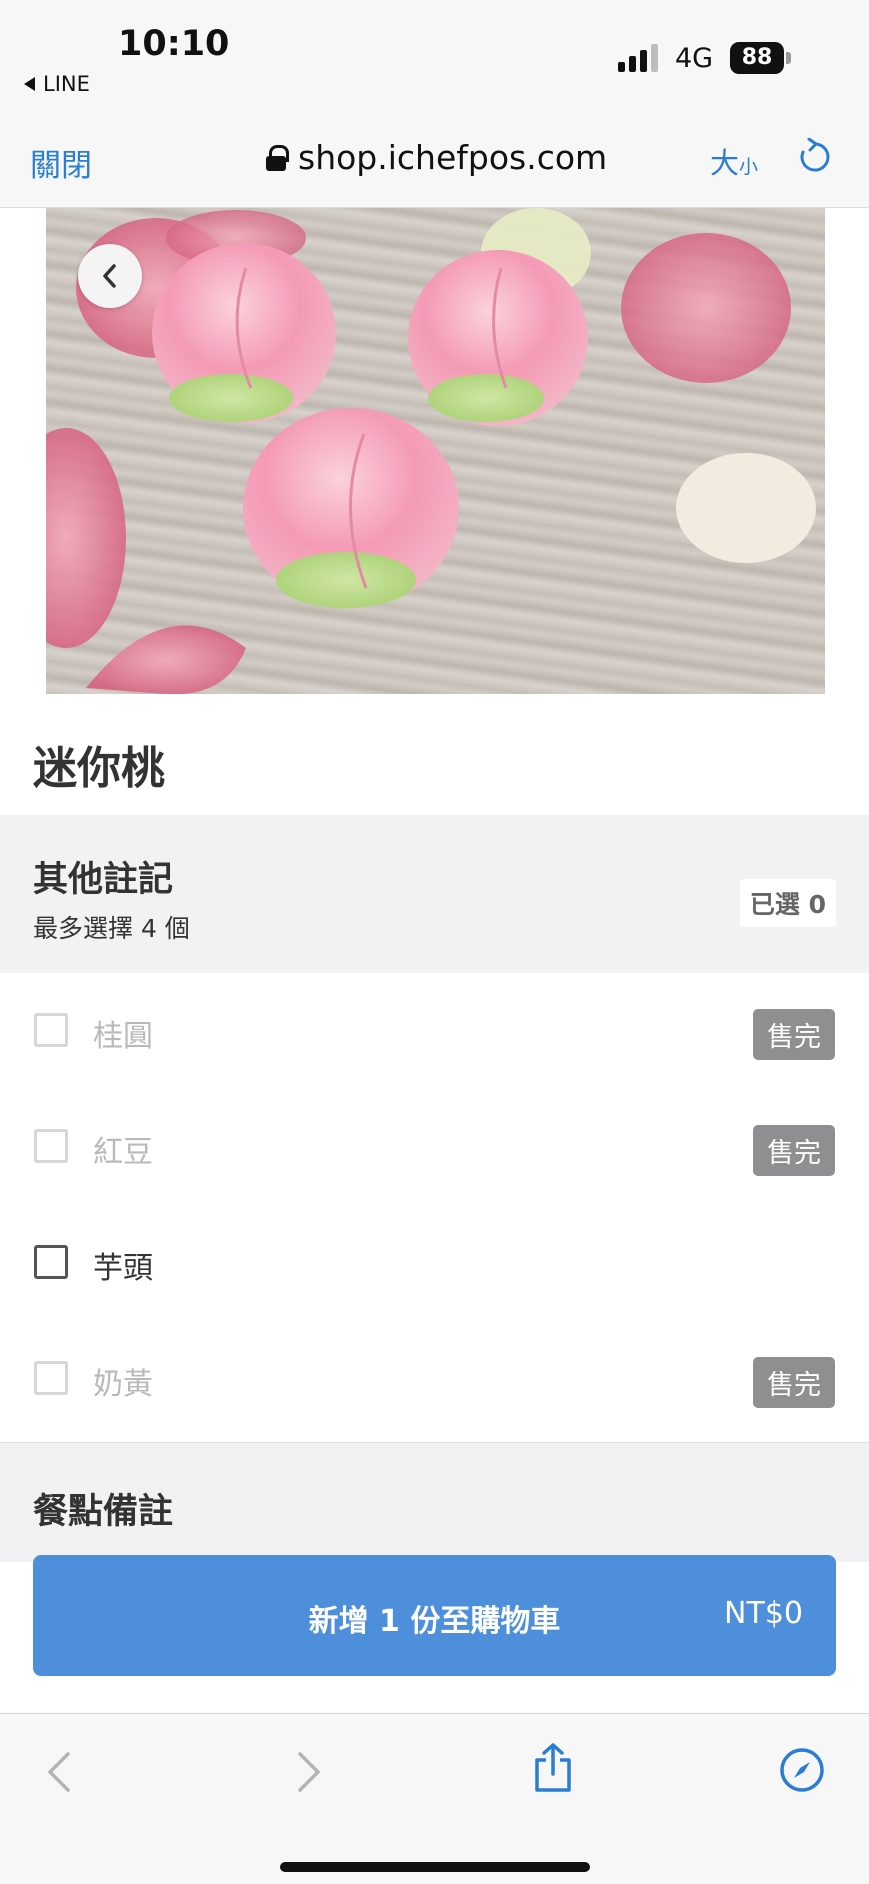 The image size is (869, 1884). I want to click on add-to-cart-button: 新增 1 份至購物車 NT$0, so click(434, 1615).